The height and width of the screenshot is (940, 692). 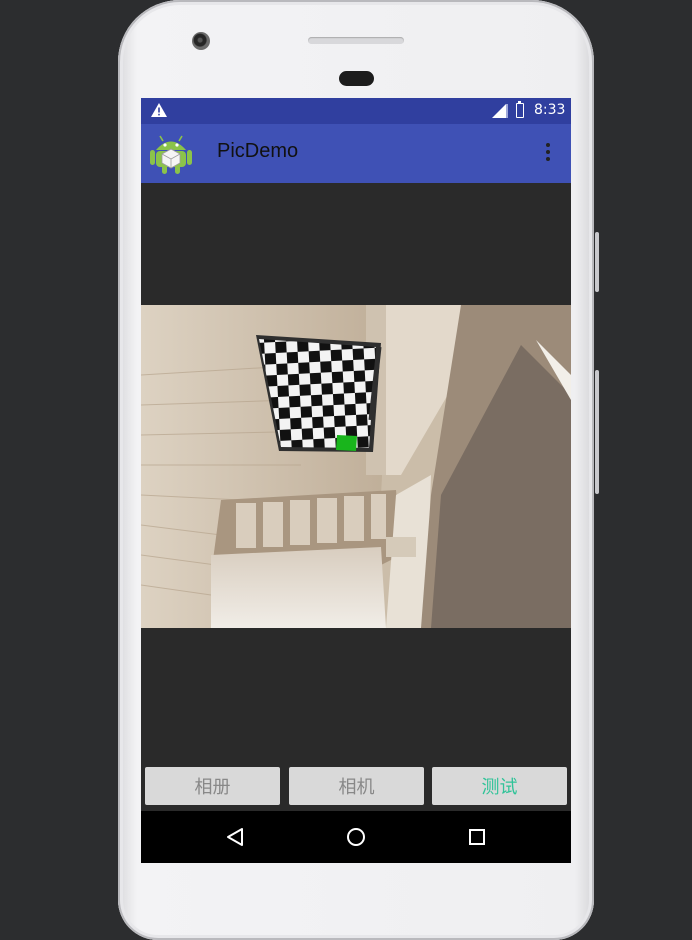 I want to click on back-icon, so click(x=235, y=837).